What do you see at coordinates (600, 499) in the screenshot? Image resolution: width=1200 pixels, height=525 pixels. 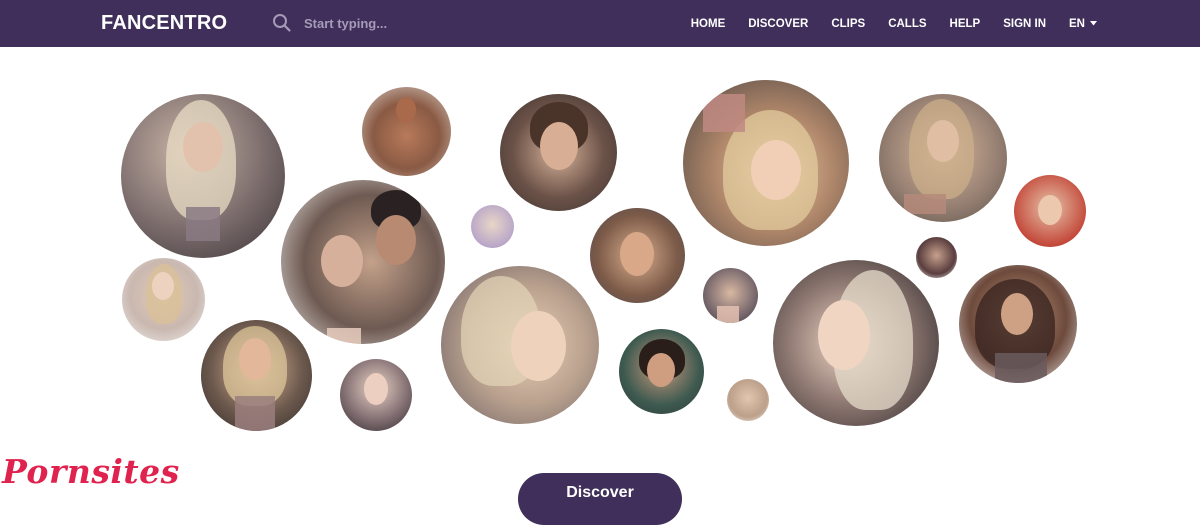 I see `discover-button: Discover` at bounding box center [600, 499].